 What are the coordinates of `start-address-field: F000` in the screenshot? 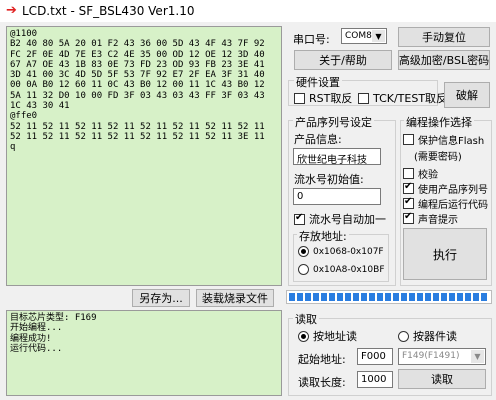 It's located at (375, 356).